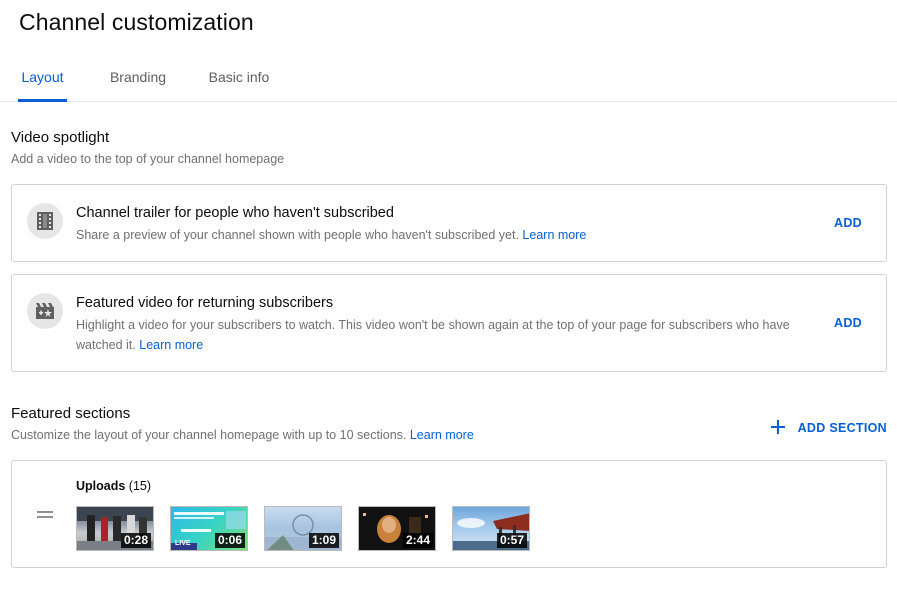 Image resolution: width=897 pixels, height=596 pixels. What do you see at coordinates (42, 79) in the screenshot?
I see `tab-layout: Layout` at bounding box center [42, 79].